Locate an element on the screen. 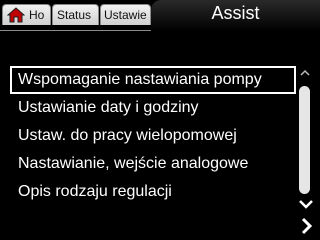 This screenshot has height=240, width=320. home-icon is located at coordinates (16, 15).